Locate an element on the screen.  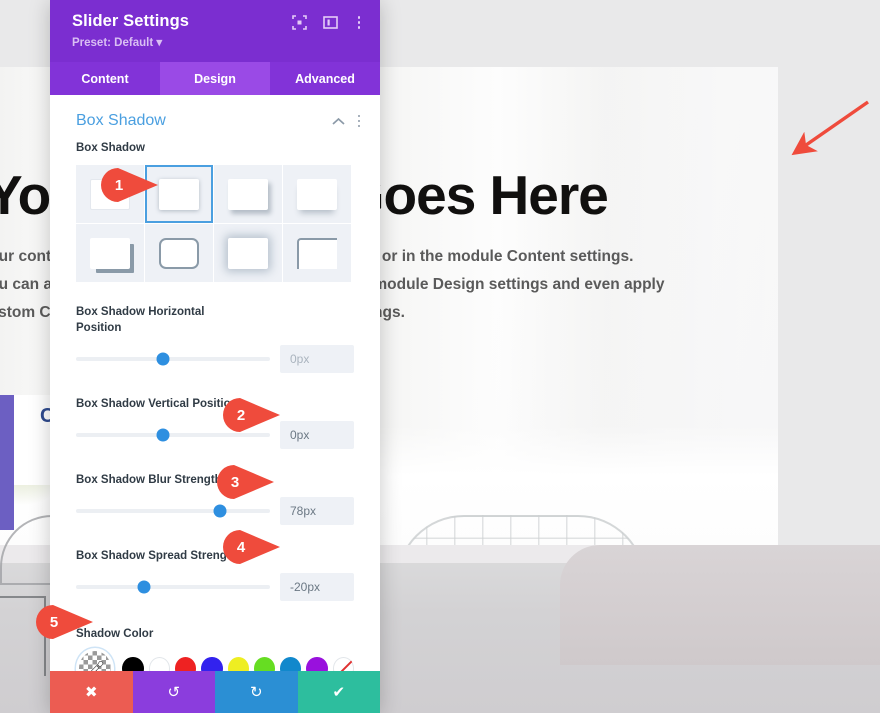
swatch-green is located at coordinates (264, 664).